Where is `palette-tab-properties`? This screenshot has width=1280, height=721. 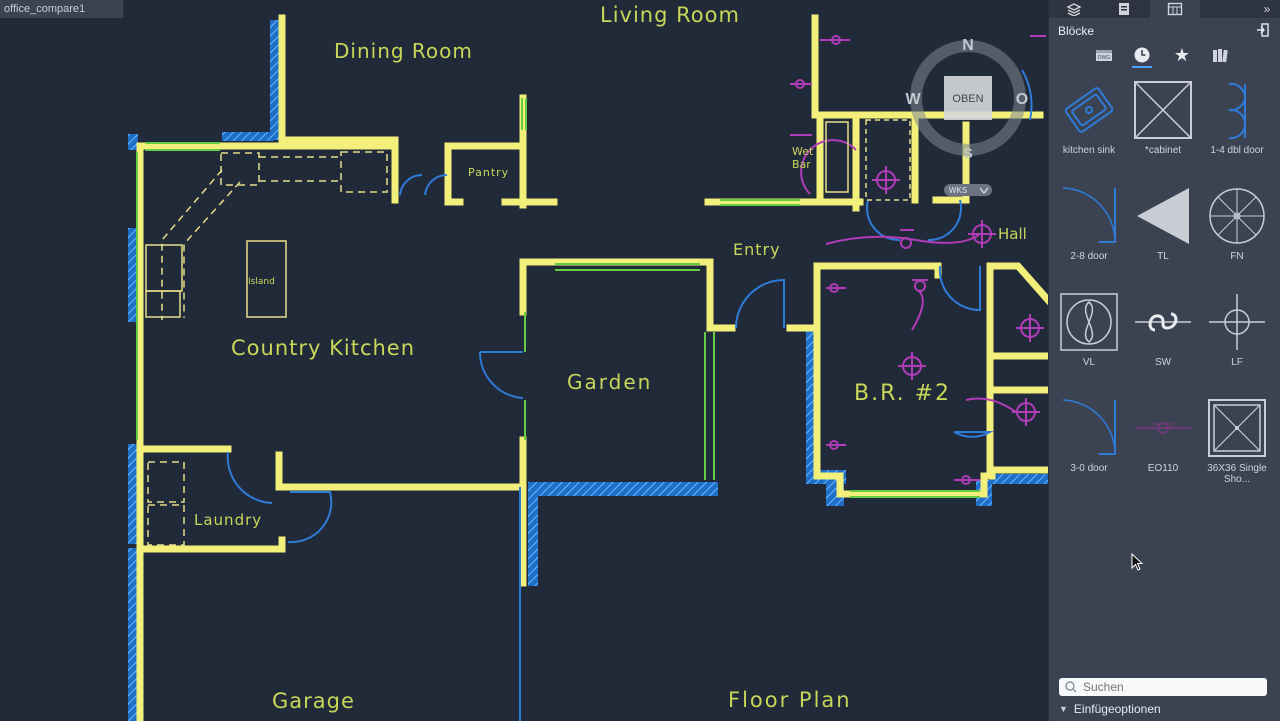 palette-tab-properties is located at coordinates (1124, 9).